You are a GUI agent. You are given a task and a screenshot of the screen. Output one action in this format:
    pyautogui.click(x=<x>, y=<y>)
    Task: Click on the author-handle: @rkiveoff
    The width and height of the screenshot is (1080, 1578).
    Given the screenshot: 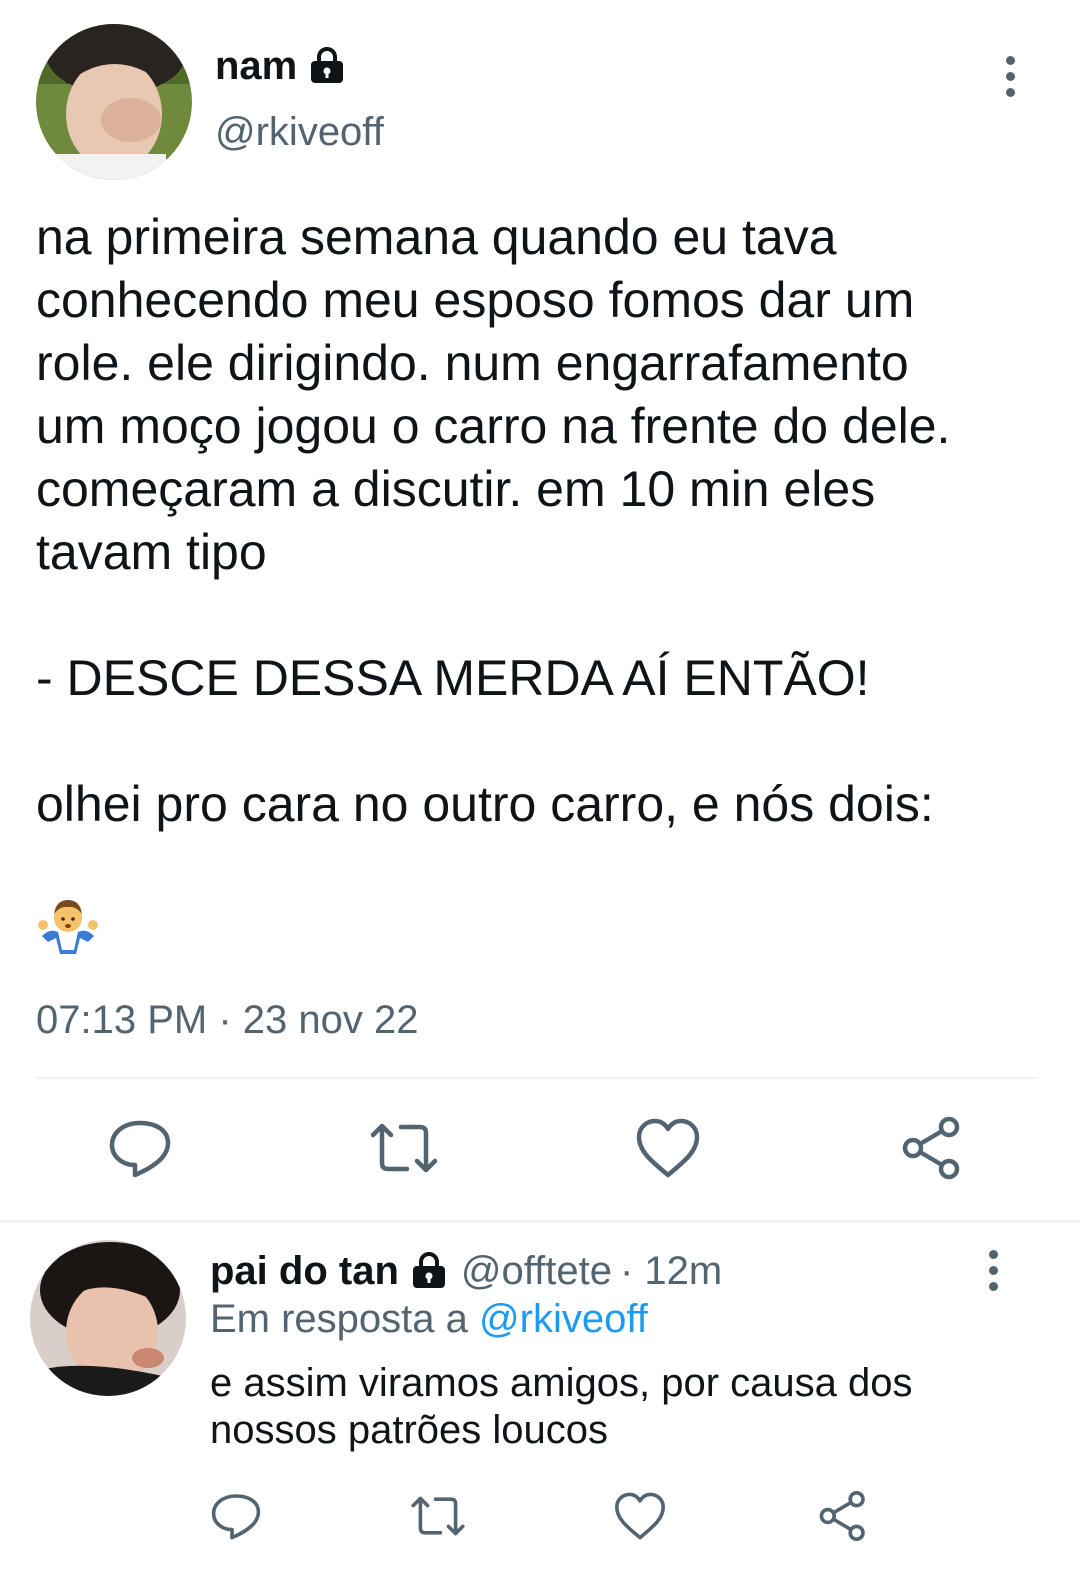 What is the action you would take?
    pyautogui.click(x=299, y=132)
    